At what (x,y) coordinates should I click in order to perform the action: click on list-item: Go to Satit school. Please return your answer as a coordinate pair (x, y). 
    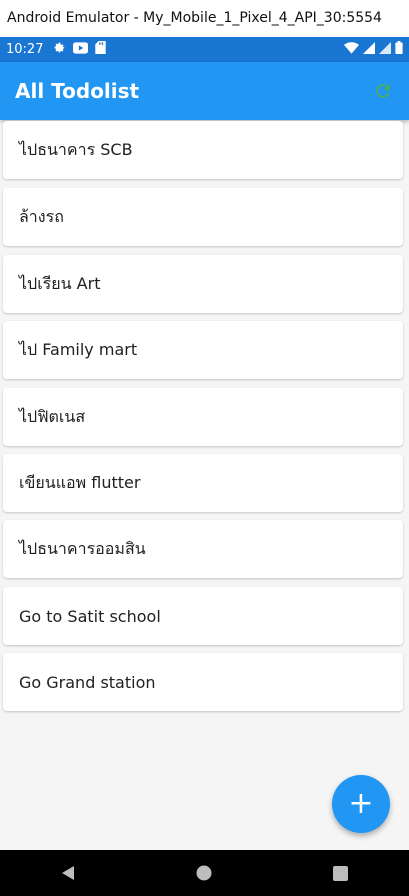
    Looking at the image, I should click on (203, 616).